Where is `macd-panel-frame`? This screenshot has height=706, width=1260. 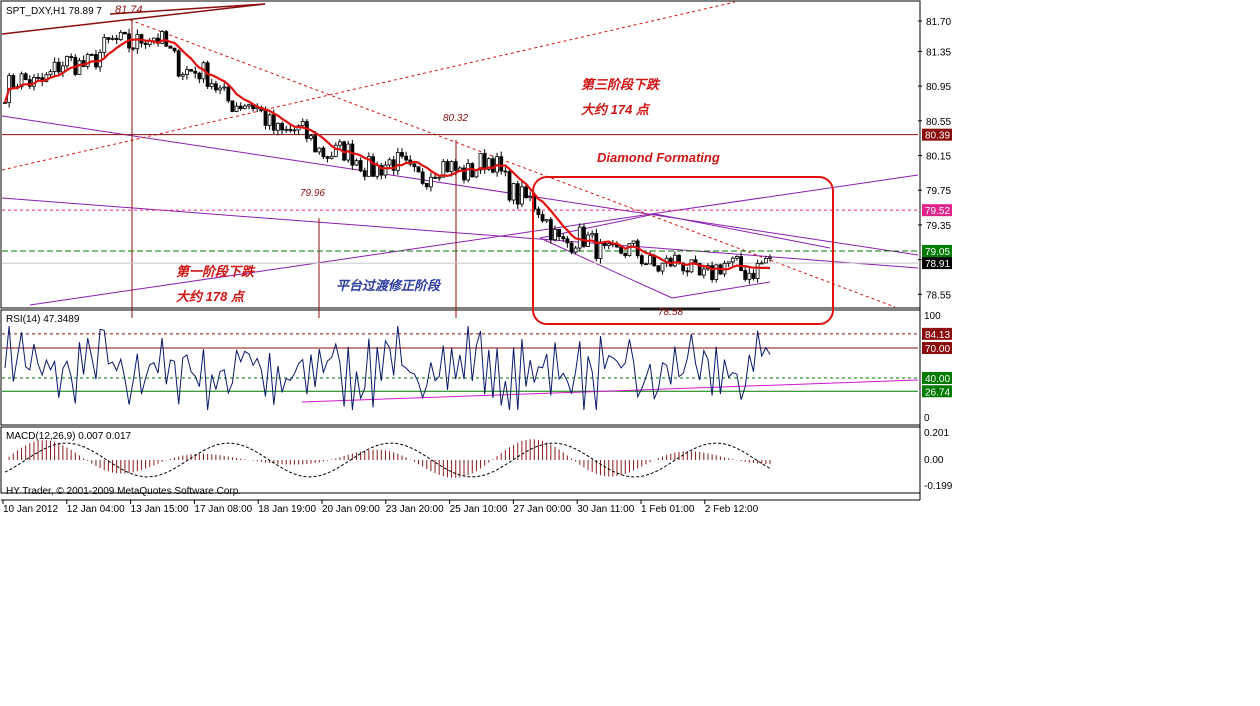 macd-panel-frame is located at coordinates (460, 460).